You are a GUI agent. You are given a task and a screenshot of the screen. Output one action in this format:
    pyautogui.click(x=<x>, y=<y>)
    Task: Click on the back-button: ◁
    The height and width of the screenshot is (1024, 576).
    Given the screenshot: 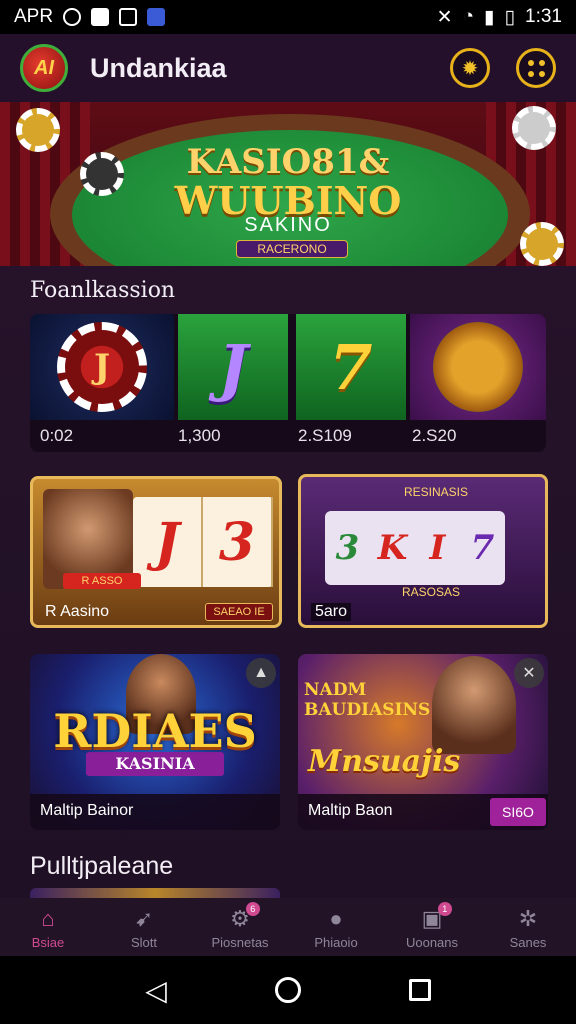 What is the action you would take?
    pyautogui.click(x=156, y=990)
    